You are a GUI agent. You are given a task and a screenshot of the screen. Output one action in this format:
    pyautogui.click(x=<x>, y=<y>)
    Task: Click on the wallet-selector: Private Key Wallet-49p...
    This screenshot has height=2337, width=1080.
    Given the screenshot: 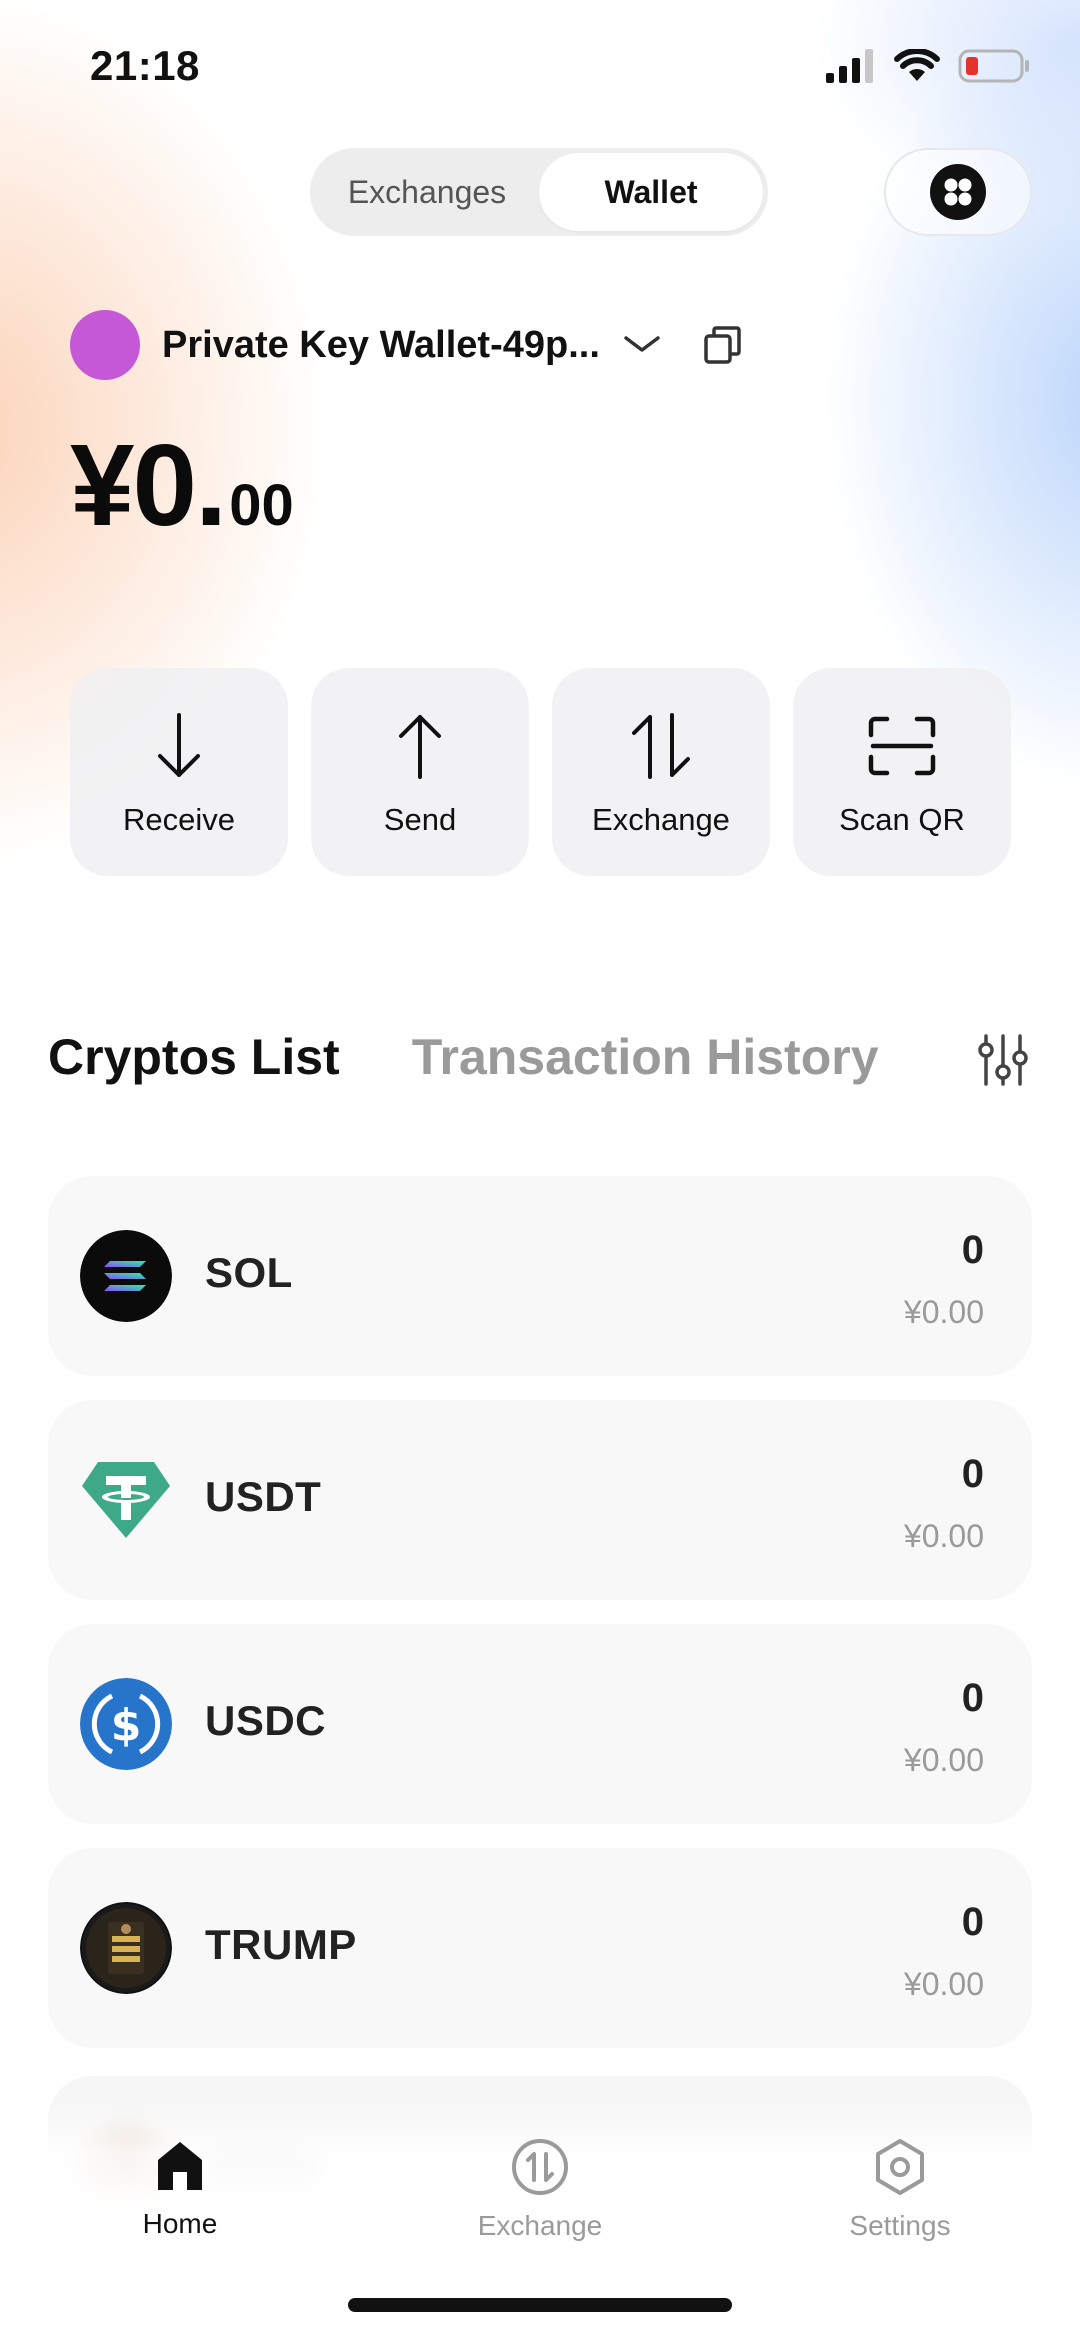 What is the action you would take?
    pyautogui.click(x=407, y=345)
    